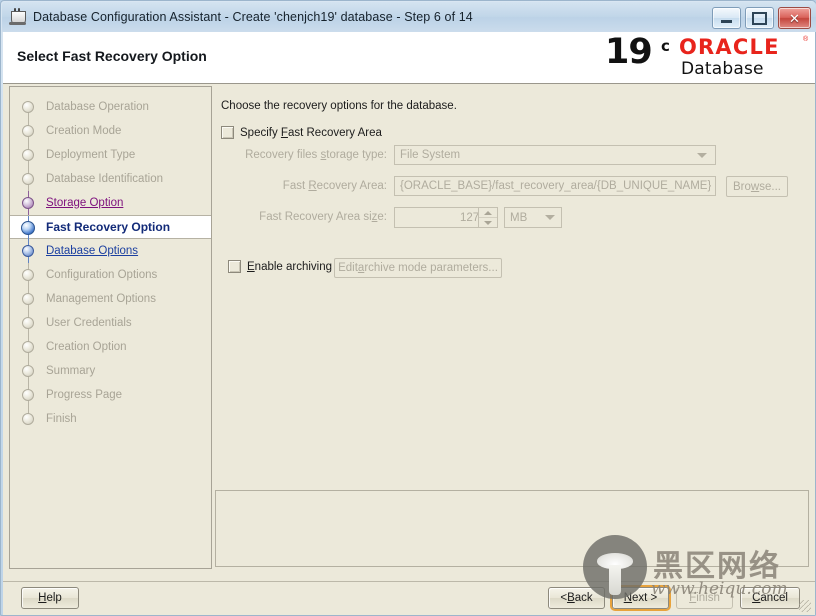  Describe the element at coordinates (101, 299) in the screenshot. I see `step-label: Management Options` at that location.